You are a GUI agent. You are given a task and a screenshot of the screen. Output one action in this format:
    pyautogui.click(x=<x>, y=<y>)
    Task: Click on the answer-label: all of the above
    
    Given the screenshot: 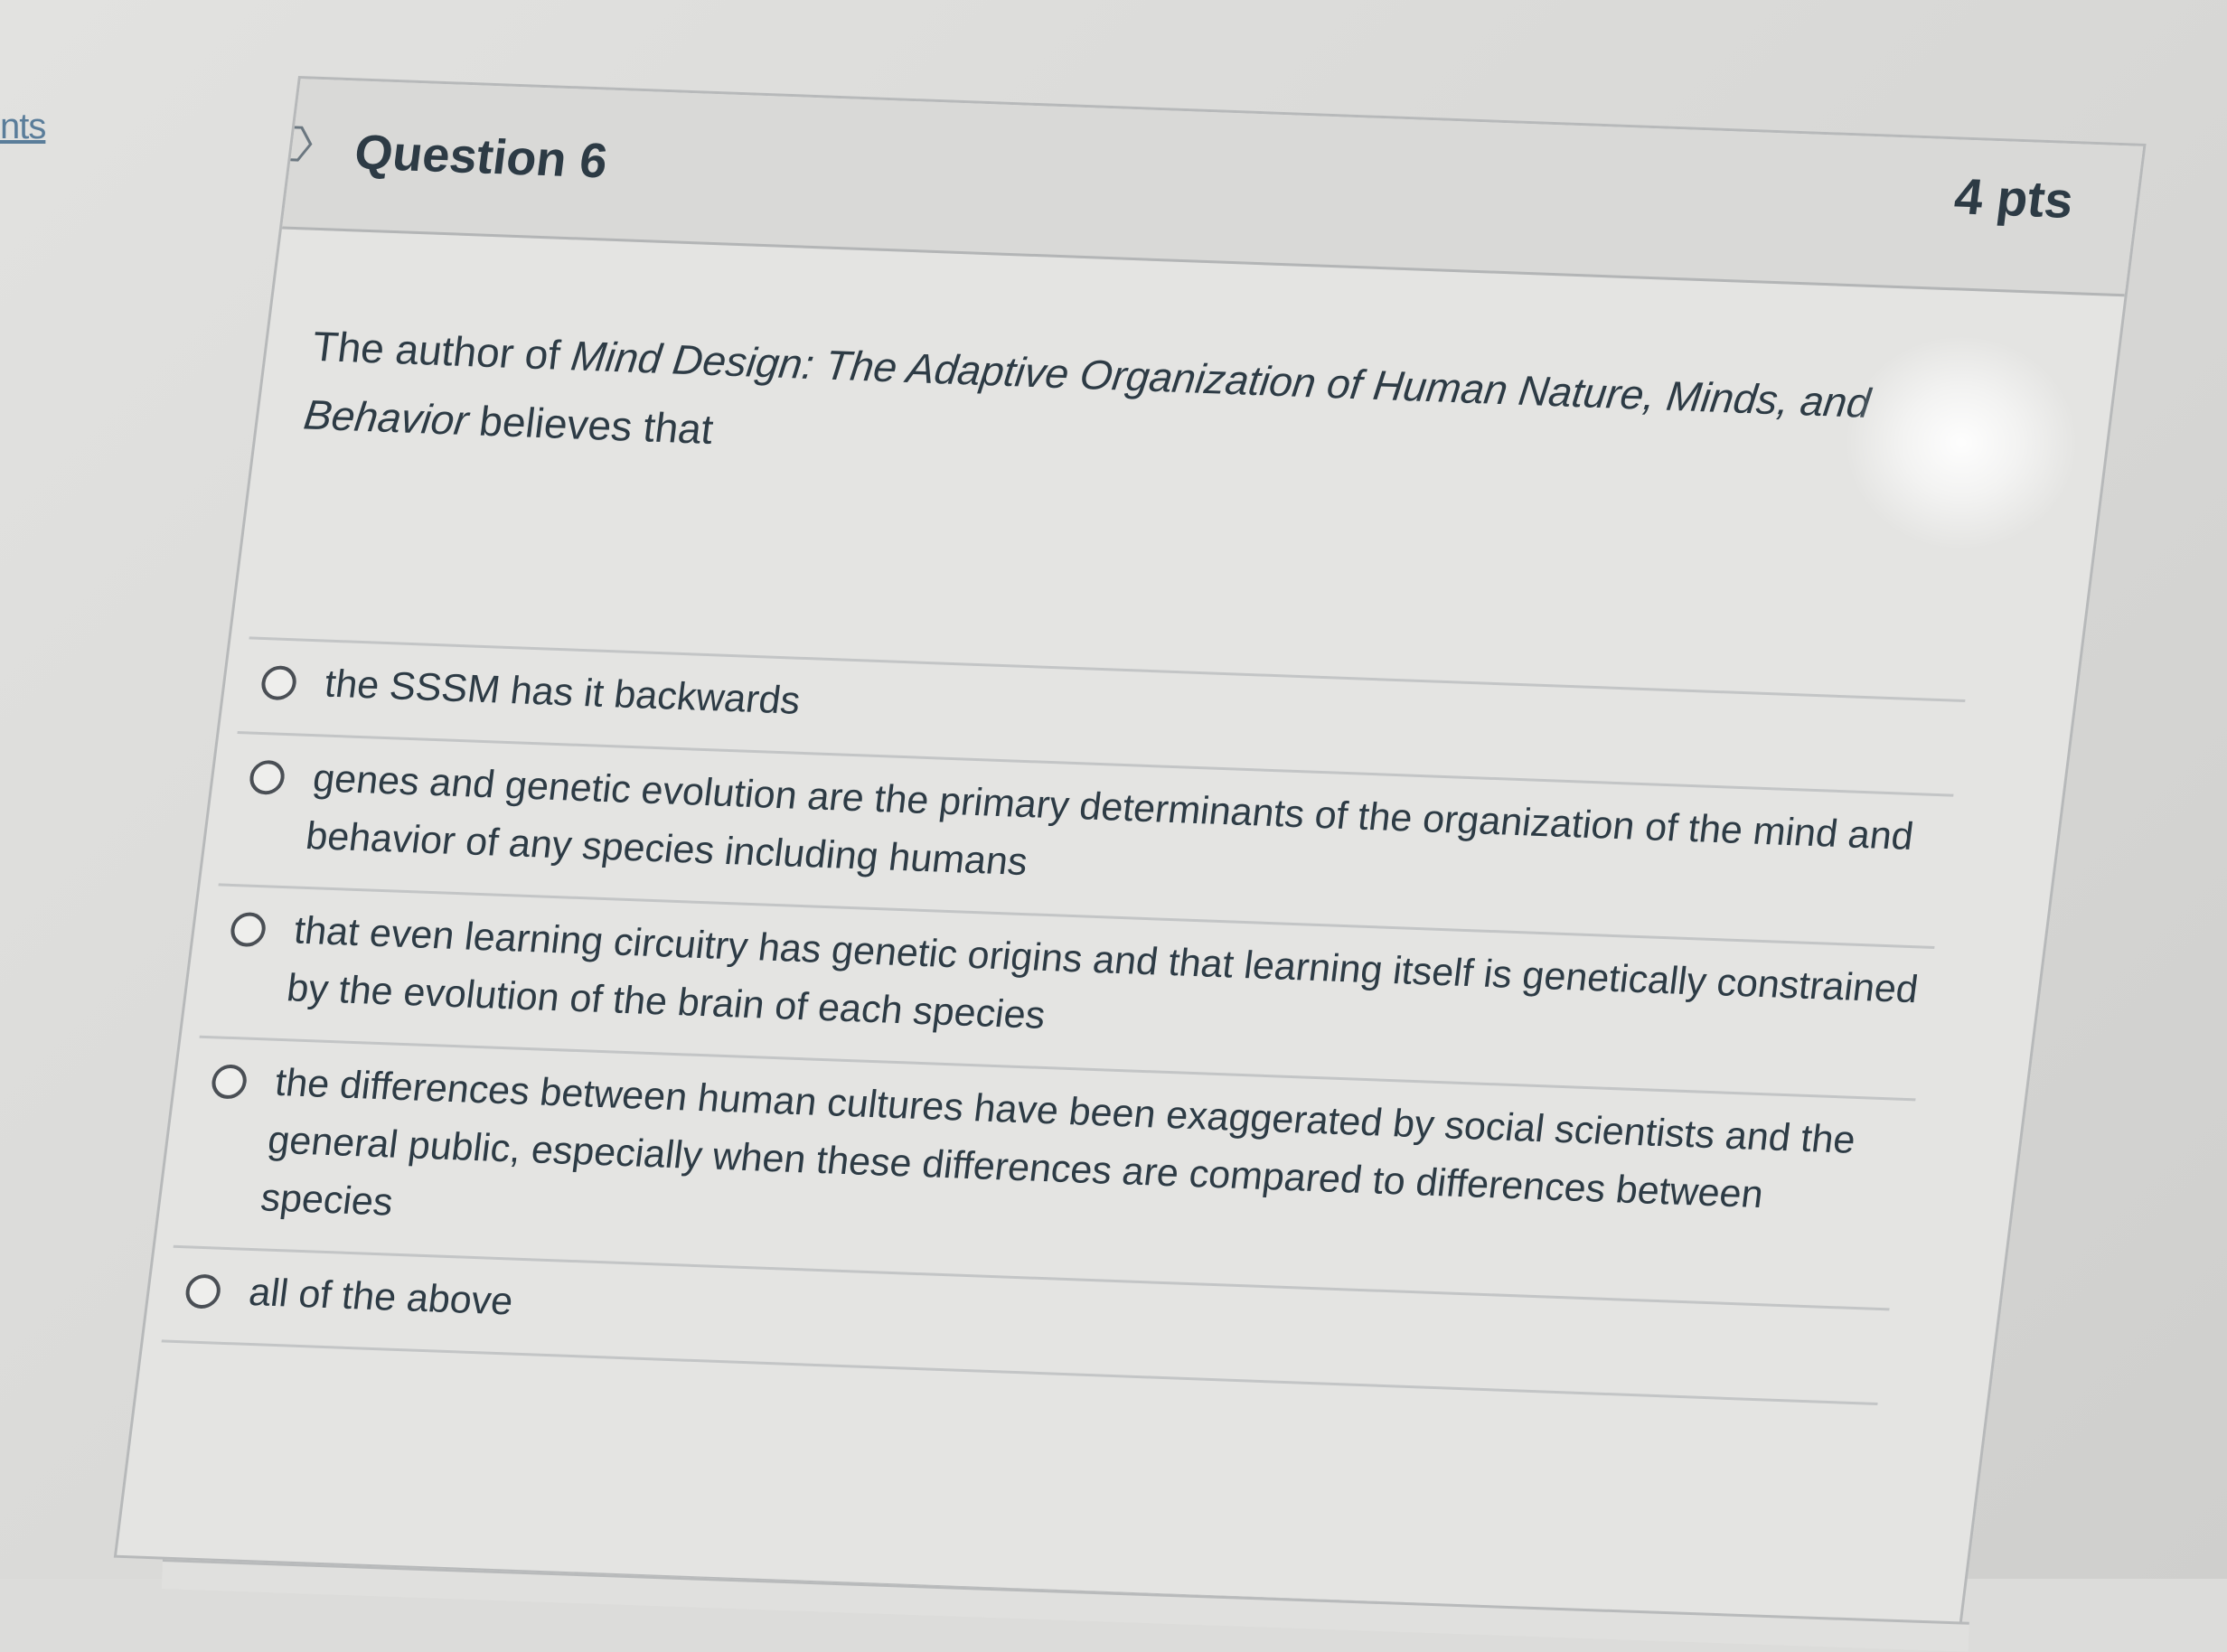 What is the action you would take?
    pyautogui.click(x=381, y=1297)
    